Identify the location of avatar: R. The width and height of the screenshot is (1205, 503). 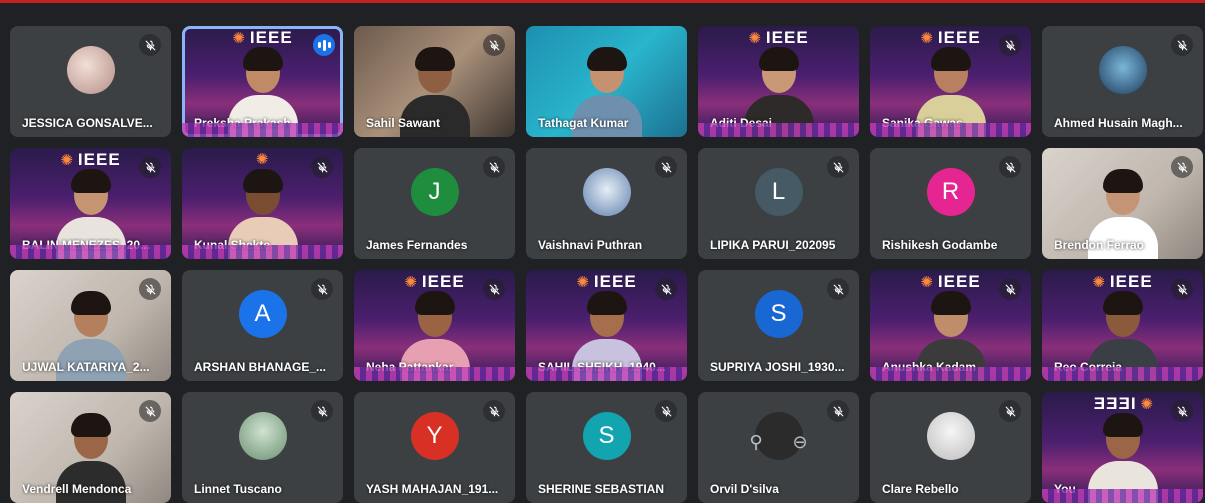
(950, 192).